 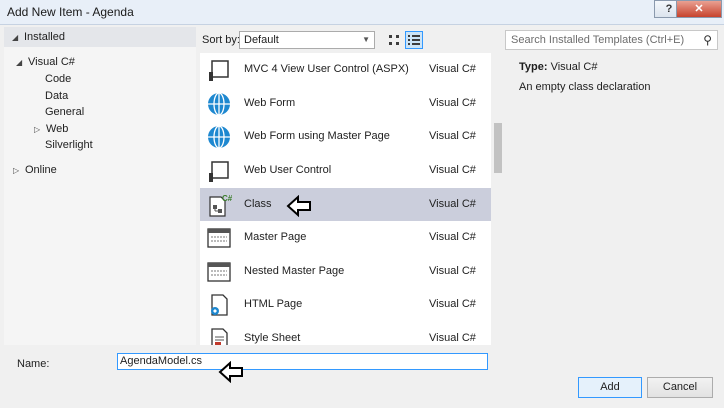 I want to click on tree-item-code: Code, so click(x=58, y=79).